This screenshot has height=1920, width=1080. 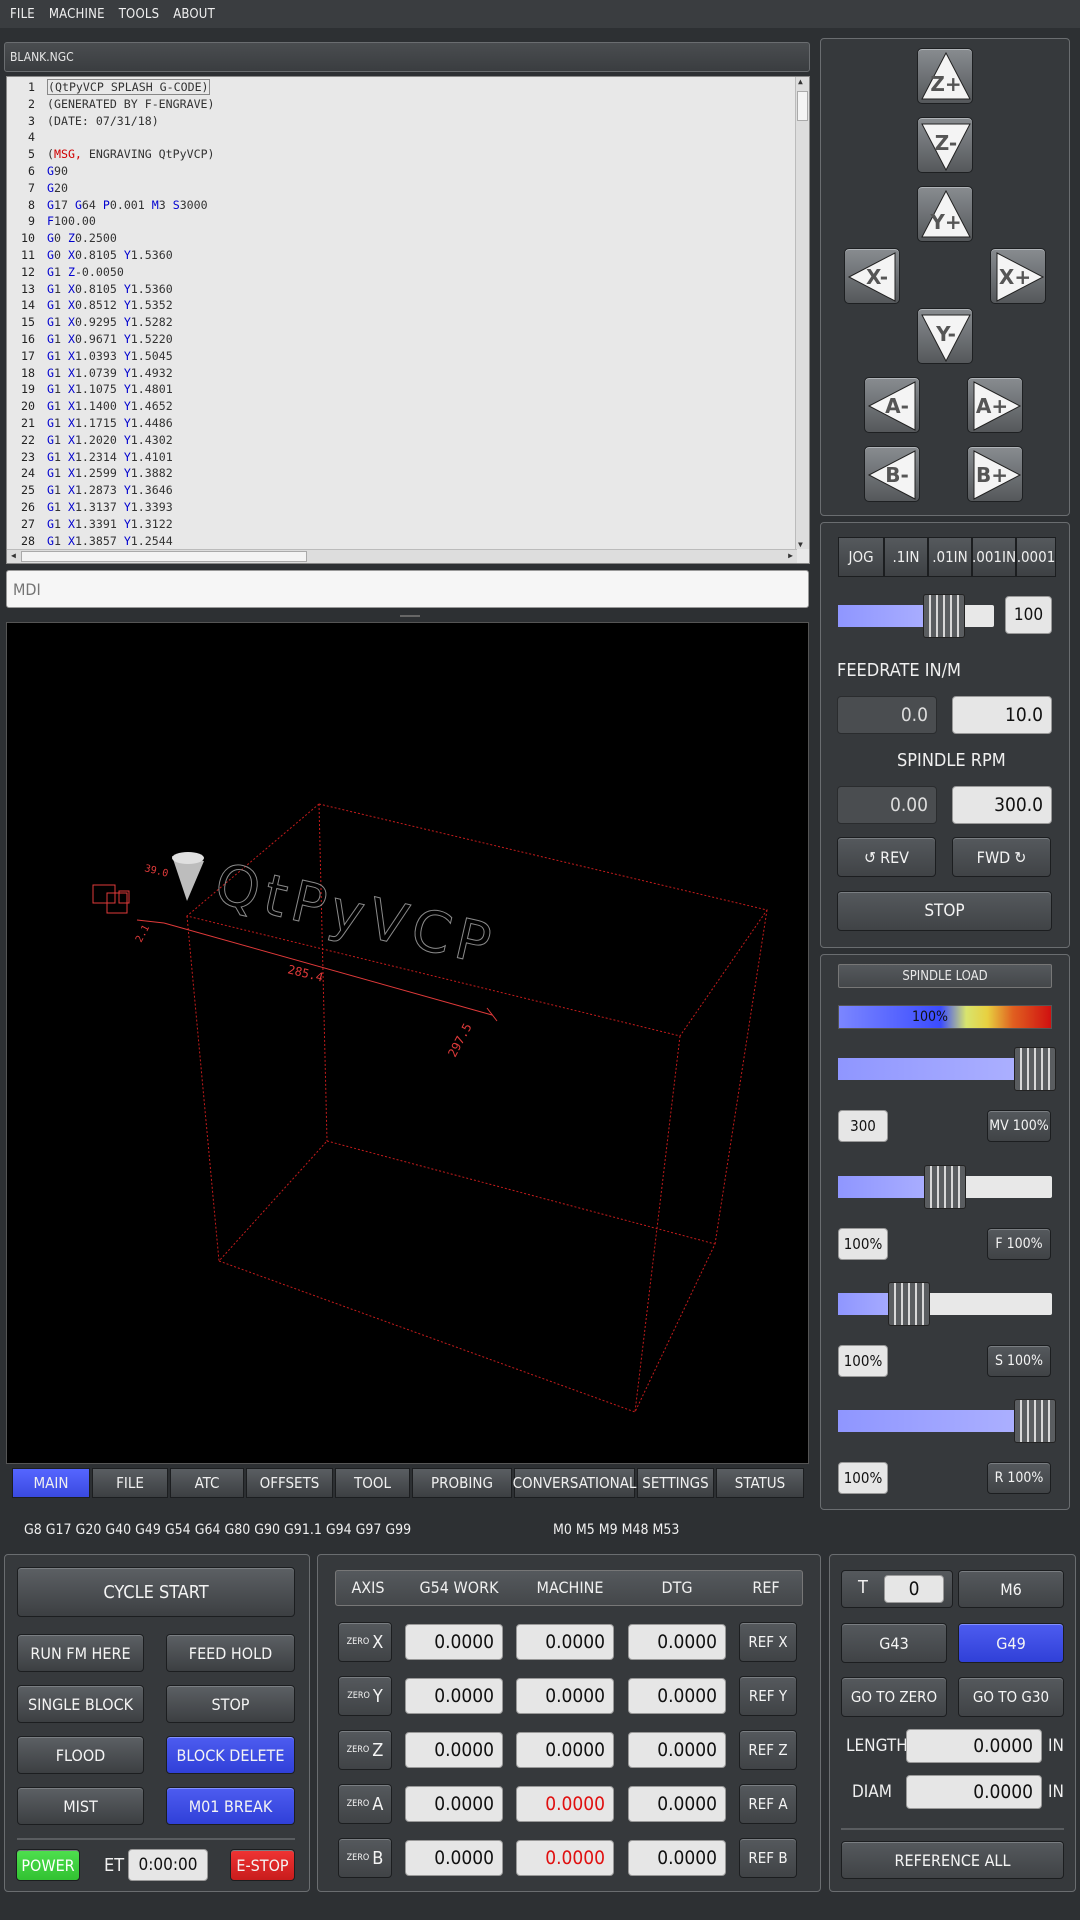 I want to click on g49-button: G49, so click(x=1011, y=1643).